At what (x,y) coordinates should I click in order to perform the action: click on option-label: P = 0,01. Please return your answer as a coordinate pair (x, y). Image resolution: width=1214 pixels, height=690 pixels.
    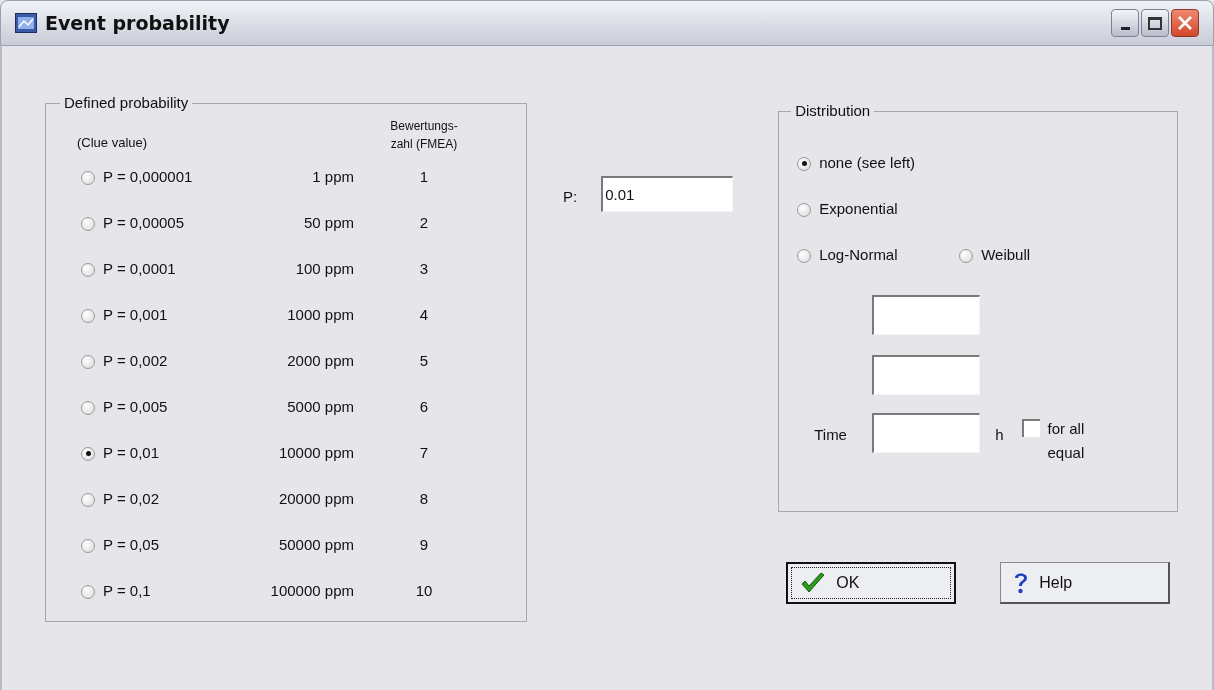
    Looking at the image, I should click on (131, 453).